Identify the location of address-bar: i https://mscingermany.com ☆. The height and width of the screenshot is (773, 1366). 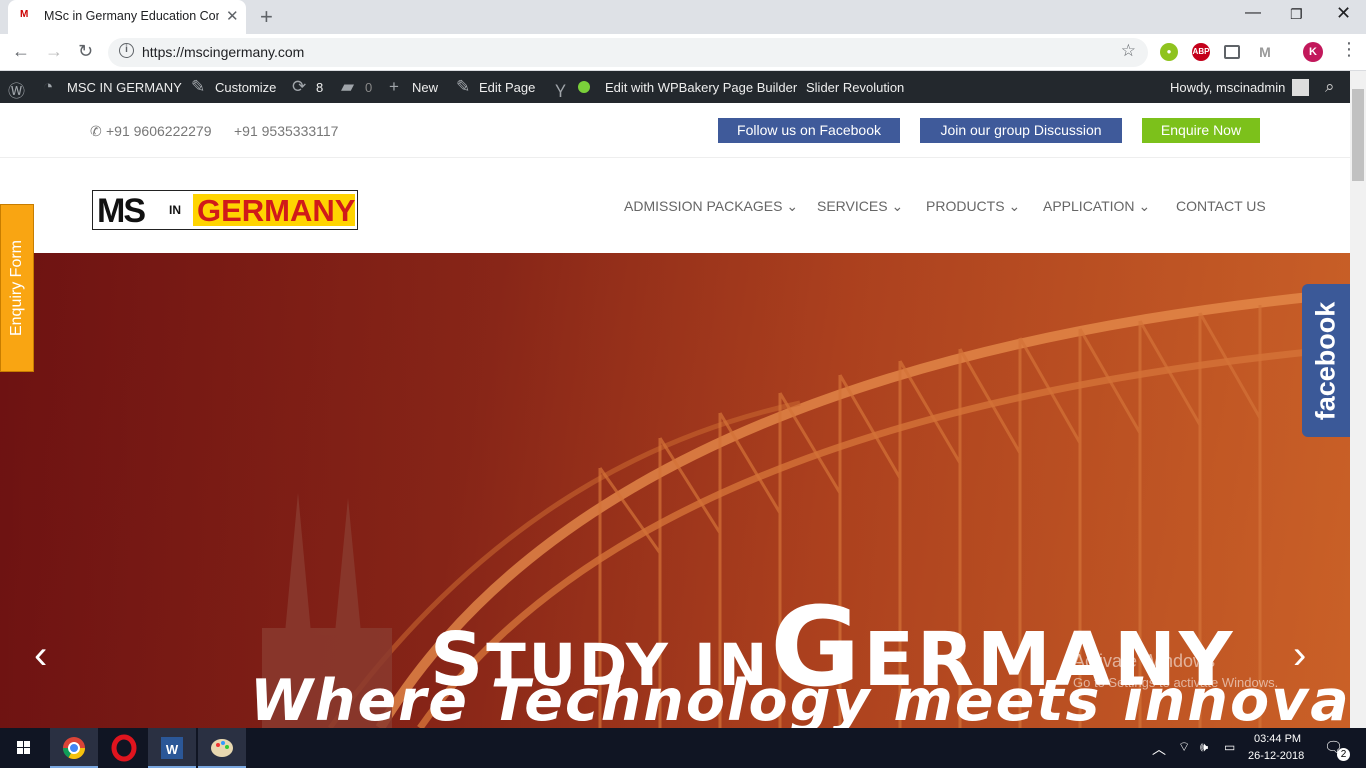
(628, 52).